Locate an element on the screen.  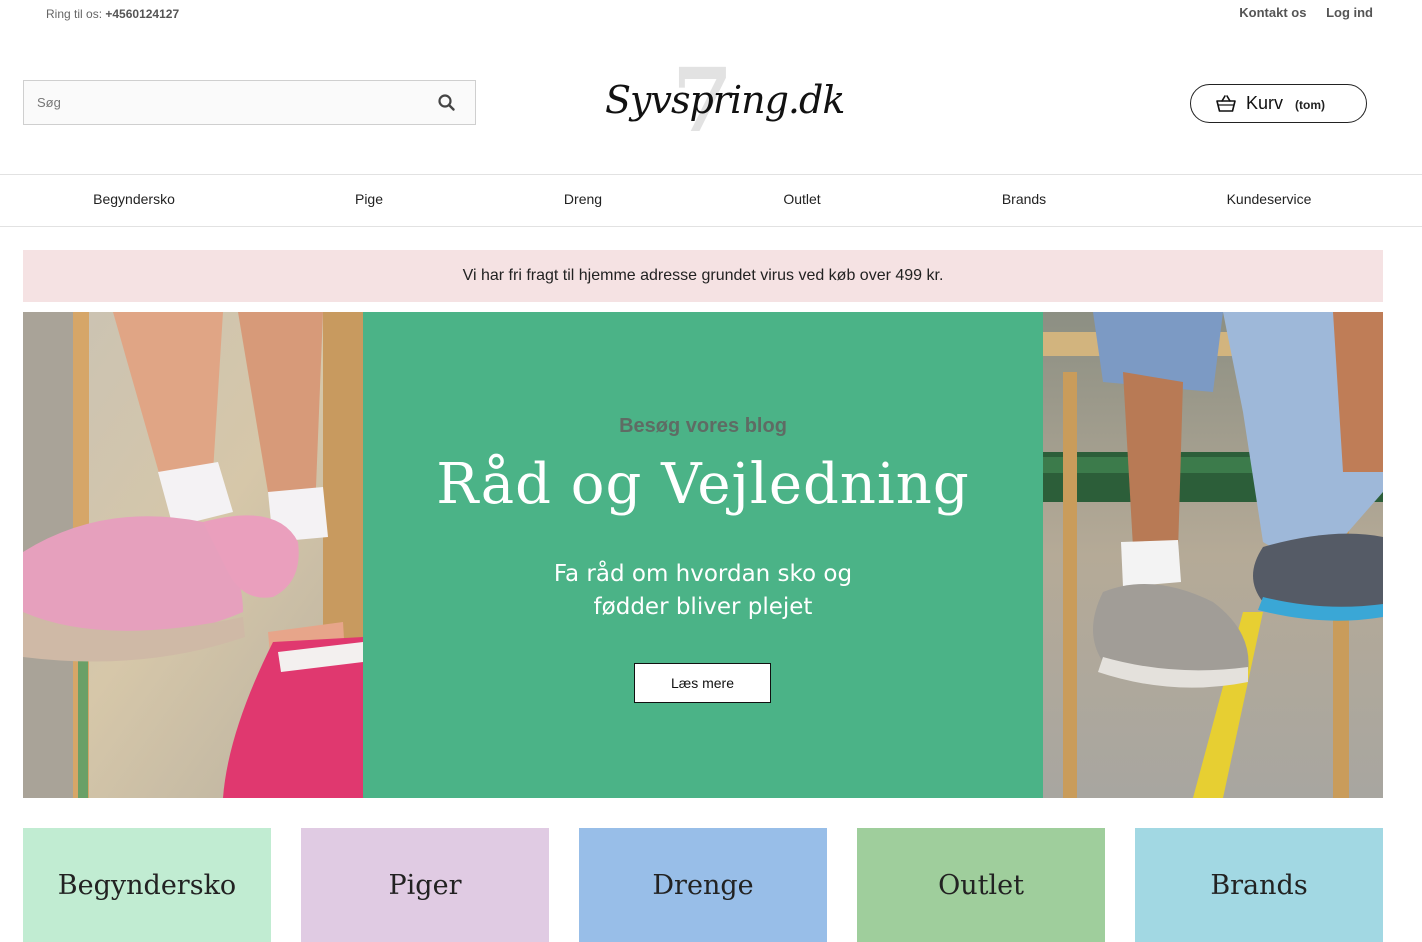
phone-prefix: Ring til os: is located at coordinates (74, 14).